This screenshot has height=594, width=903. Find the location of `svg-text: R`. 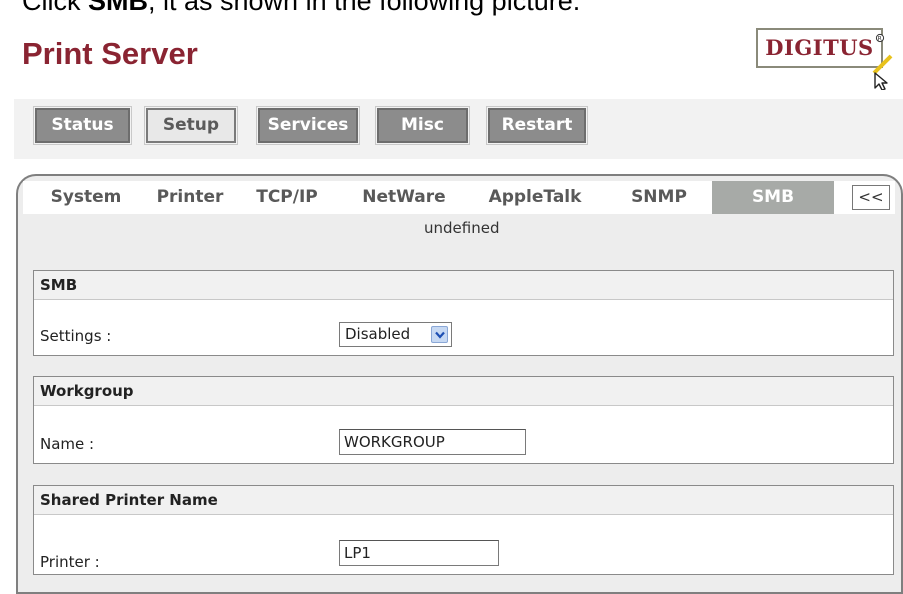

svg-text: R is located at coordinates (880, 39).